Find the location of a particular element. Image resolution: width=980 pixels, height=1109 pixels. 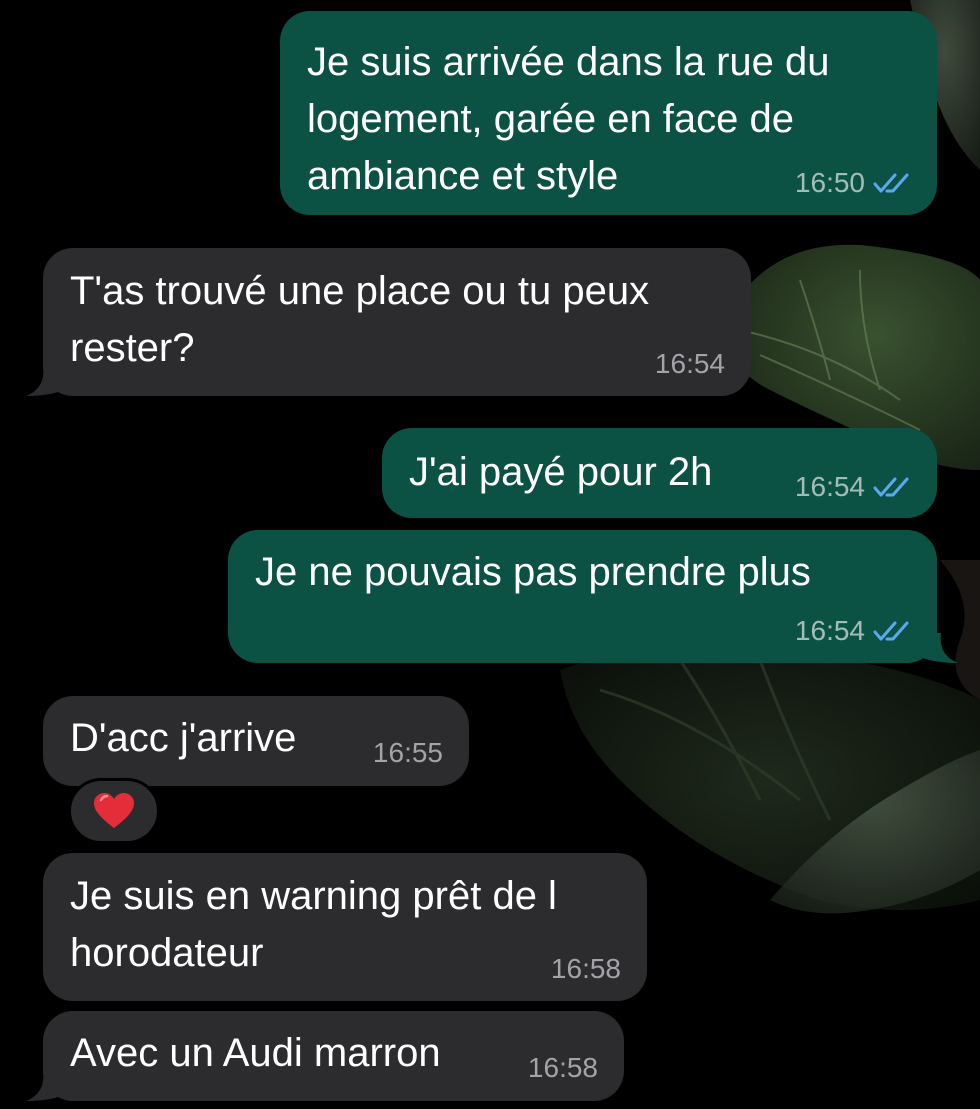

message-text-line: ambiance et style is located at coordinates (463, 176).